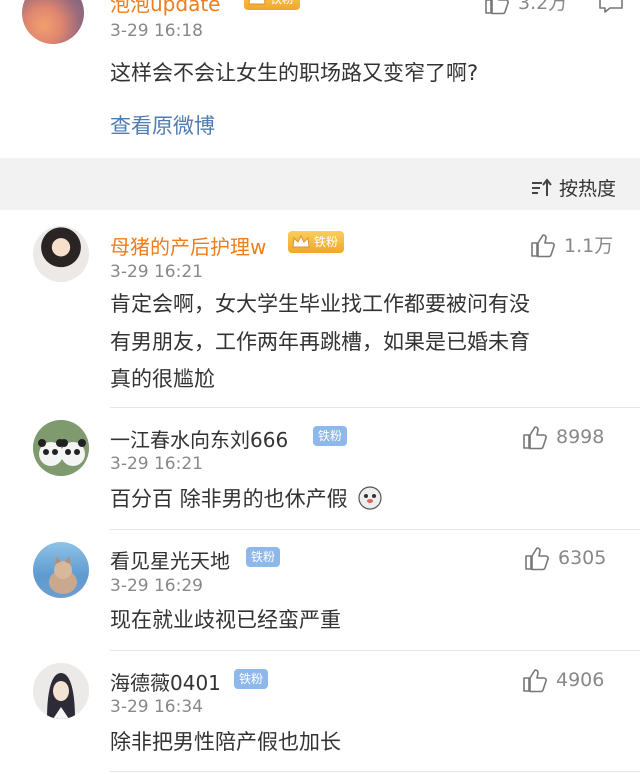  Describe the element at coordinates (580, 437) in the screenshot. I see `comment-like-count: 8998` at that location.